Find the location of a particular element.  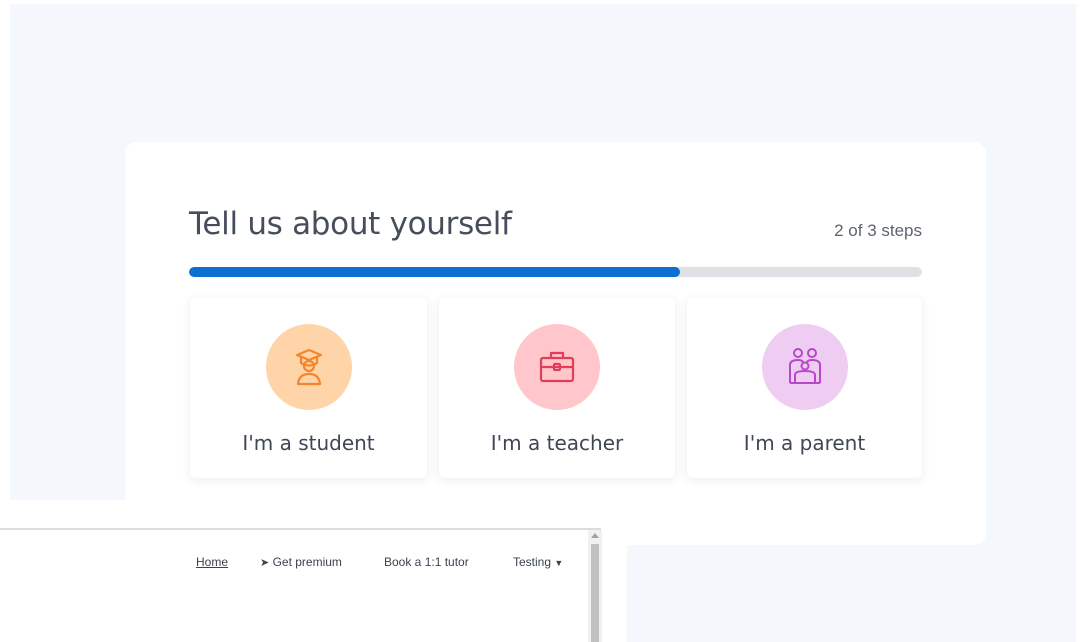

step-counter: 2 of 3 steps is located at coordinates (878, 230).